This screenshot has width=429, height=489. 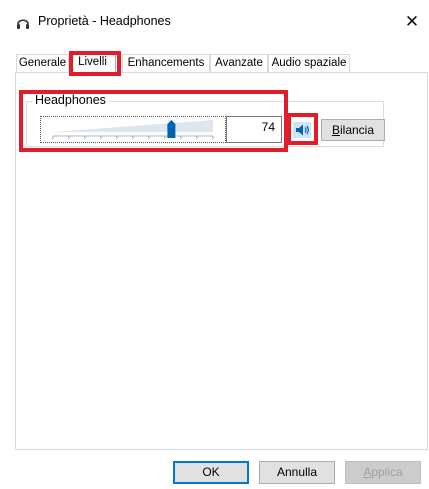 I want to click on title-bar: Proprietà - Headphones ✕, so click(x=214, y=22).